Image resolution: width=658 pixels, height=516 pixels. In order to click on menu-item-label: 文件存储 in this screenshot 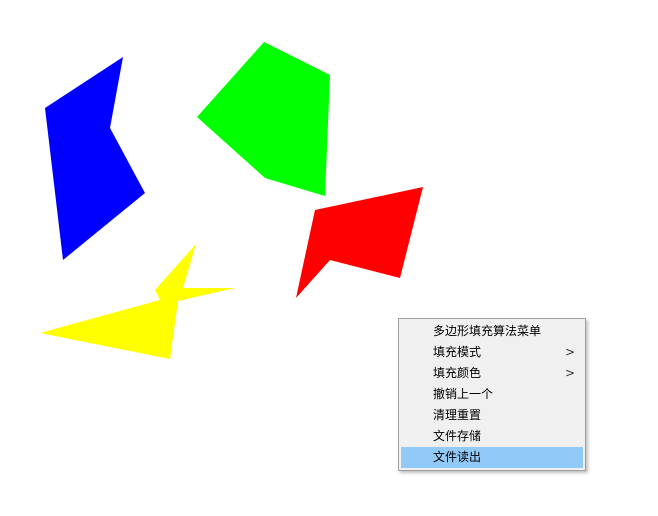, I will do `click(457, 436)`.